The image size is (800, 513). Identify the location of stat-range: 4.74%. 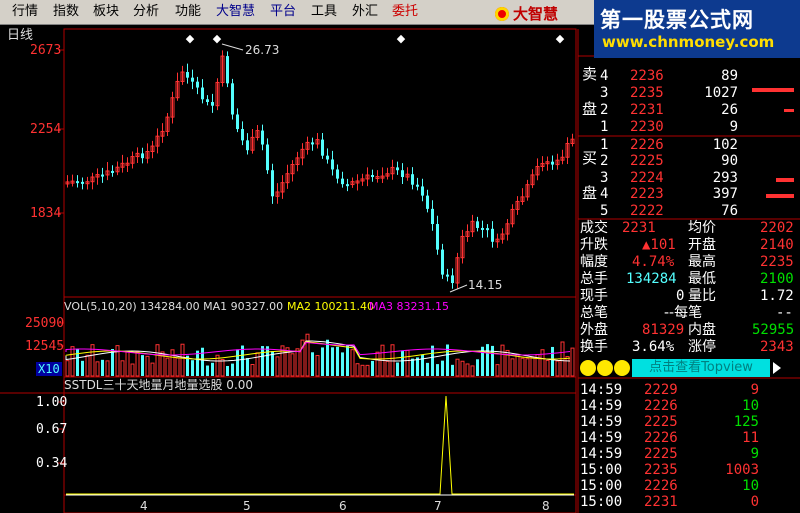
(653, 262).